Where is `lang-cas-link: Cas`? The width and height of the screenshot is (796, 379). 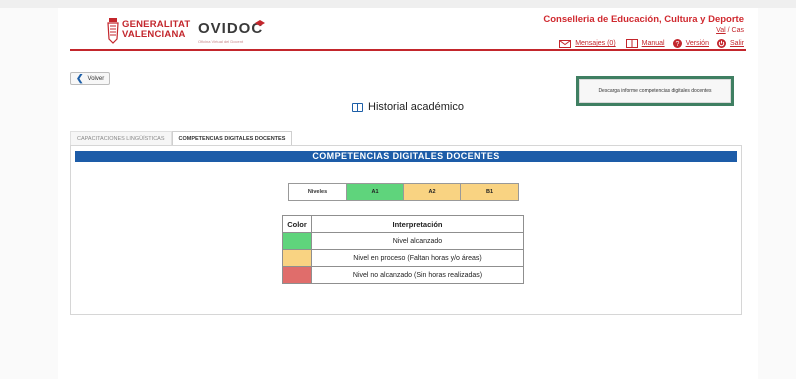 lang-cas-link: Cas is located at coordinates (738, 30).